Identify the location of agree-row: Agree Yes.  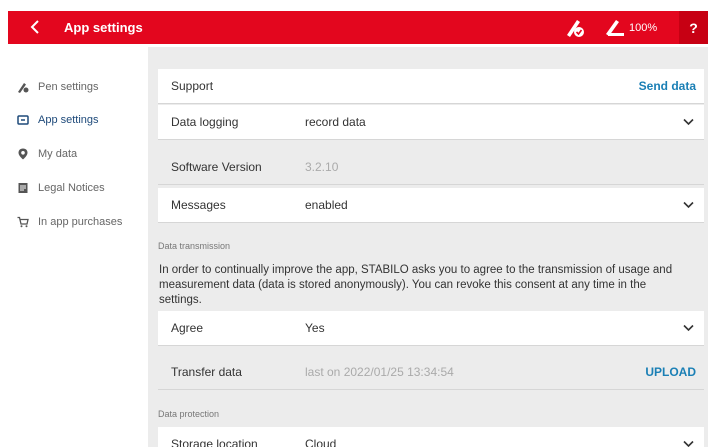
(431, 328).